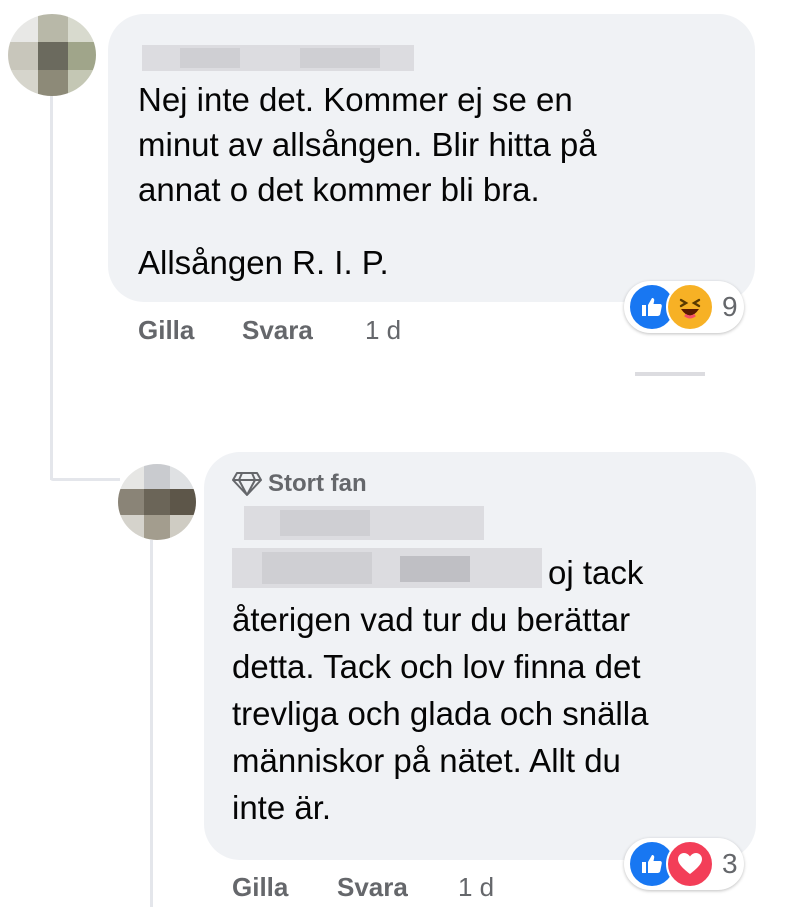  Describe the element at coordinates (367, 144) in the screenshot. I see `comment-text-line: minut av allsången. Blir hitta på` at that location.